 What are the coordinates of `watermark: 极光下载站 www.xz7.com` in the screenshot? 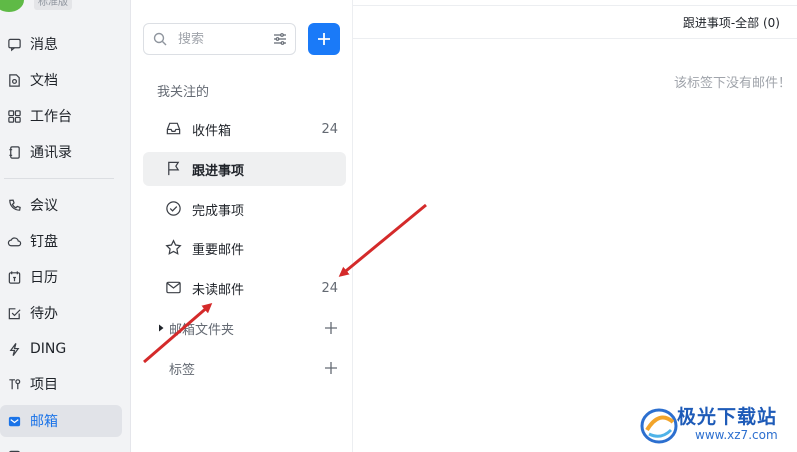 It's located at (717, 425).